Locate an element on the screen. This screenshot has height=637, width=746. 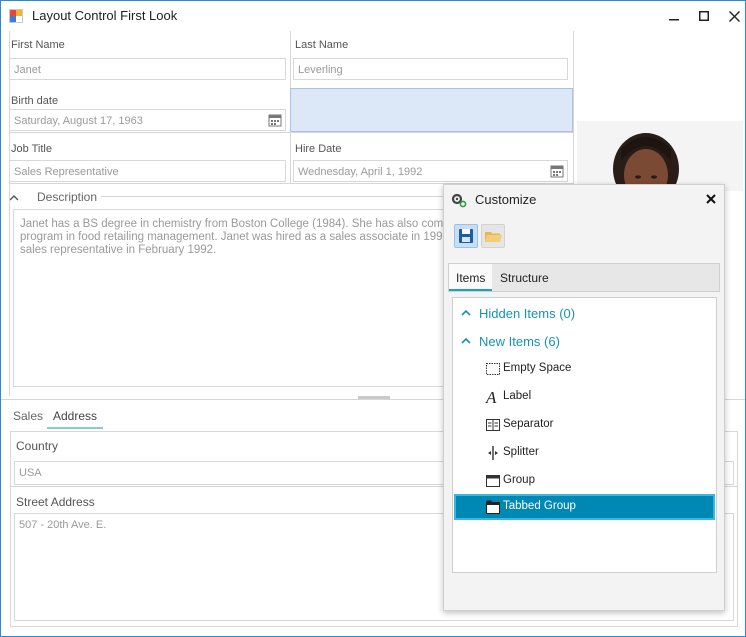
employee-photo-image is located at coordinates (660, 156).